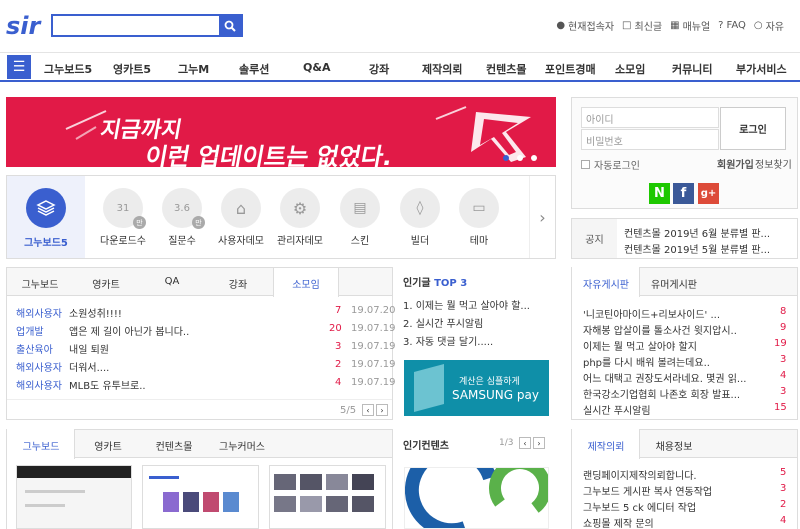  Describe the element at coordinates (630, 69) in the screenshot. I see `nav-item: 소모임` at that location.